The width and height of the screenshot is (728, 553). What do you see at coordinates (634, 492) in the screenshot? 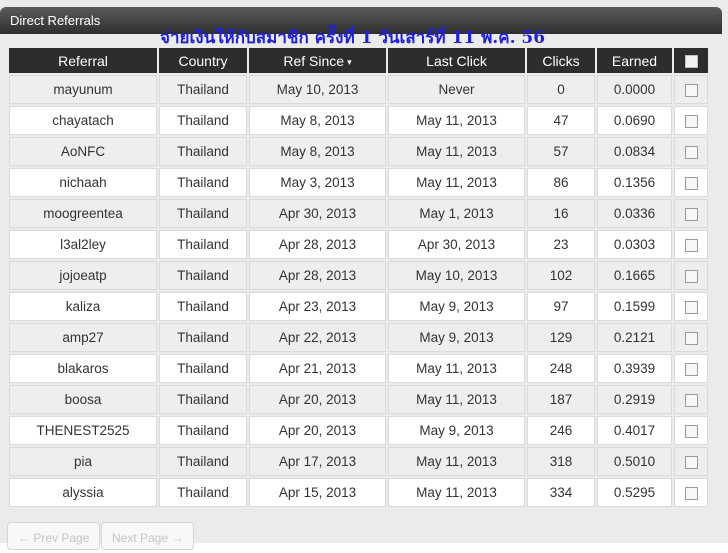
I see `cell-earned: 0.5295` at bounding box center [634, 492].